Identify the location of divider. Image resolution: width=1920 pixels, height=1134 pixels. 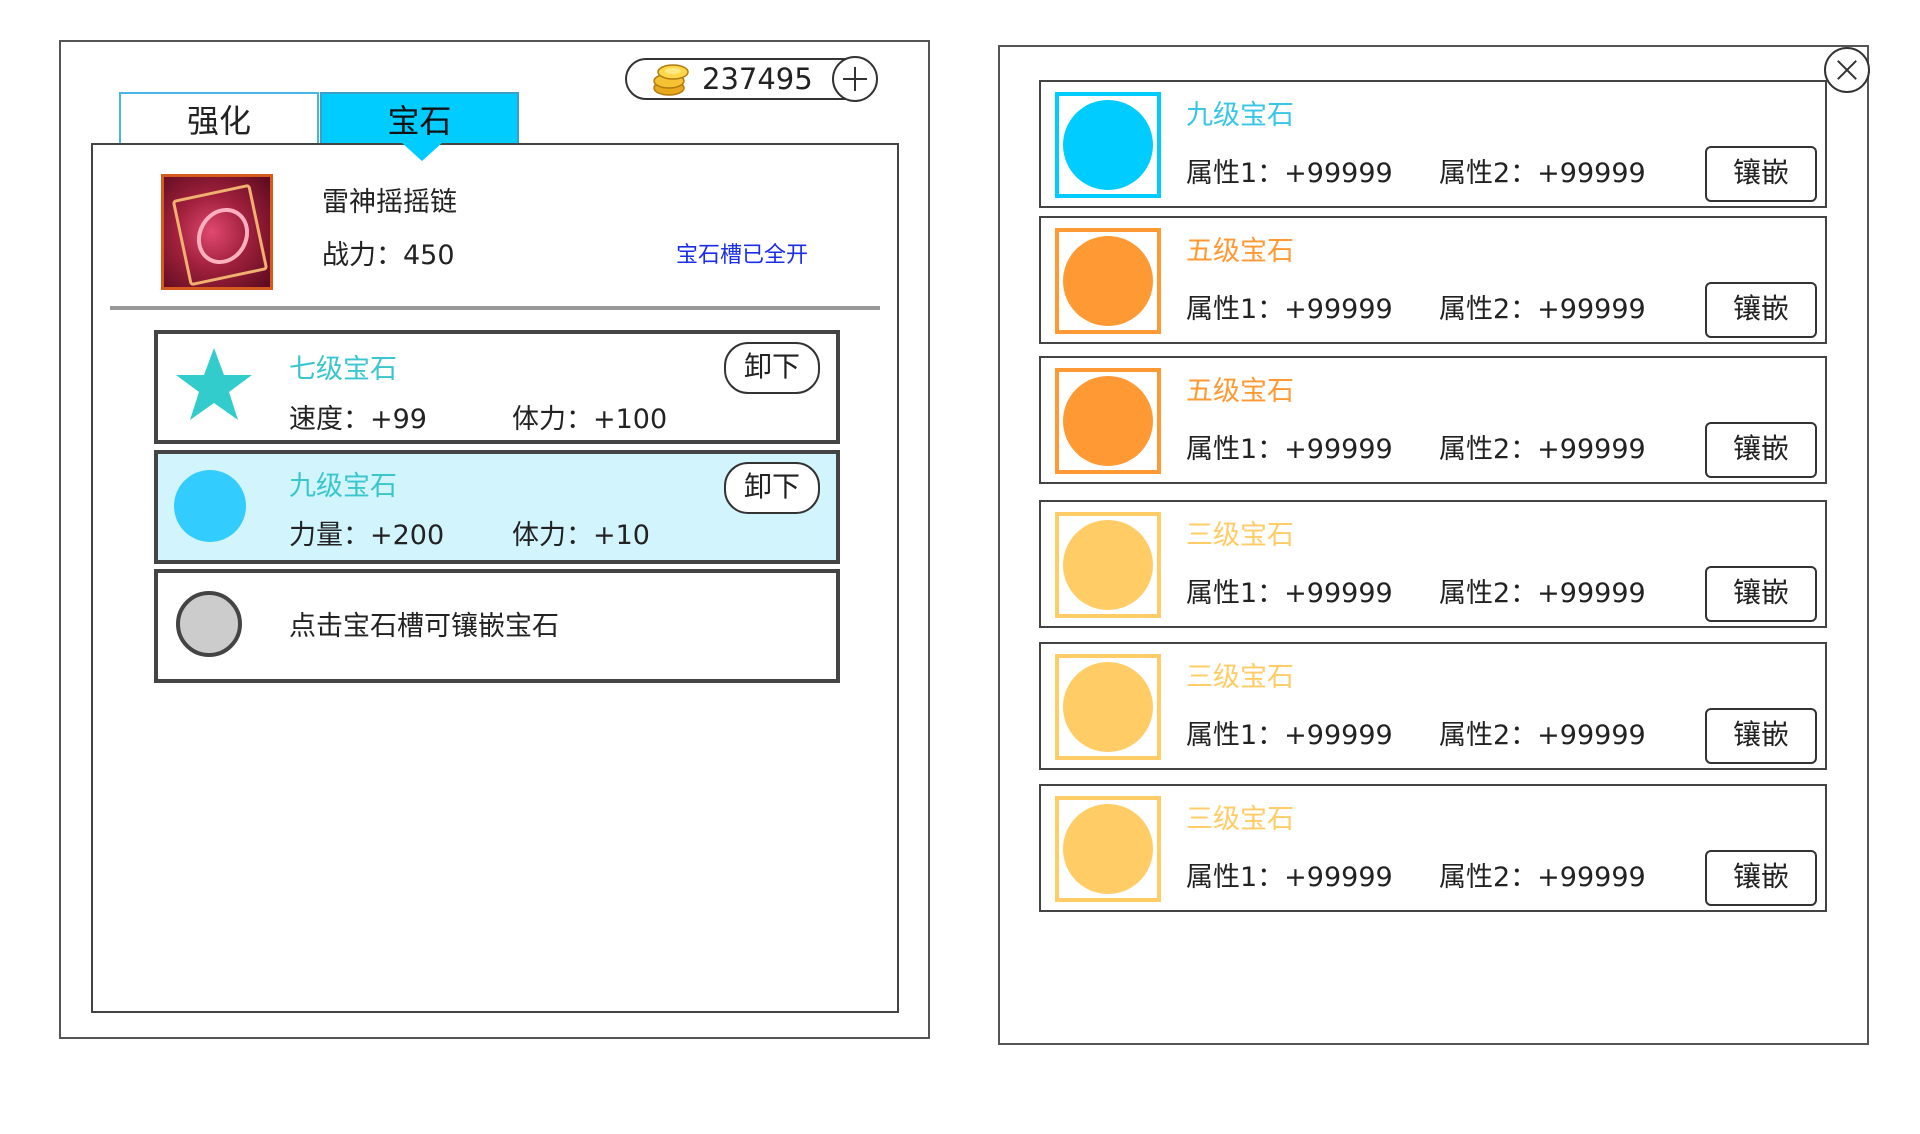
(495, 308).